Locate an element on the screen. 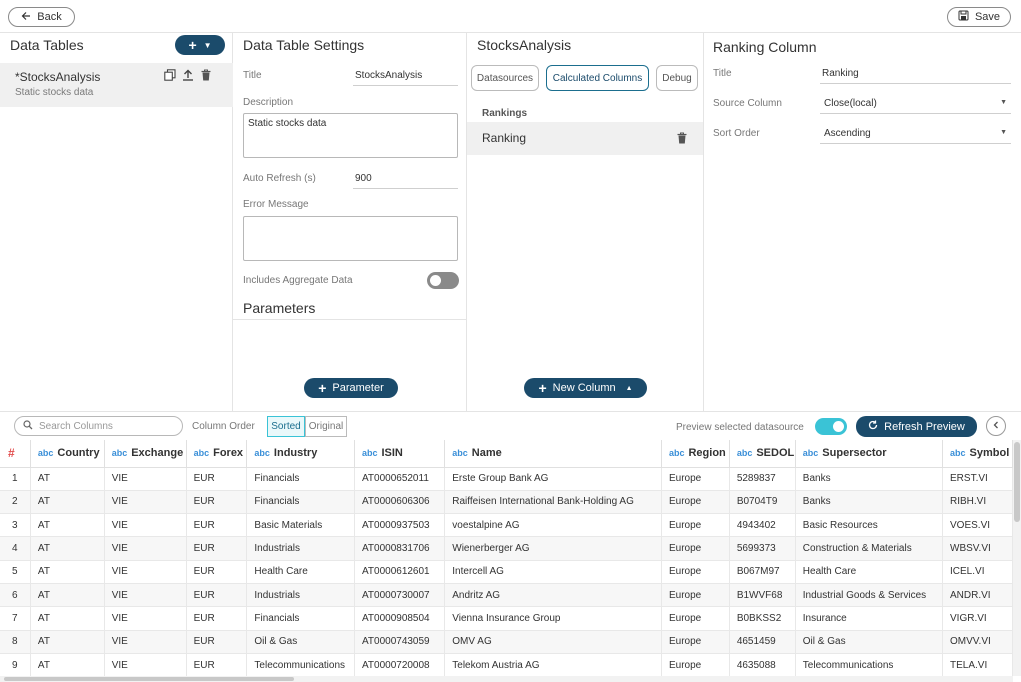 This screenshot has height=682, width=1021. table-cell: ERST.VI is located at coordinates (977, 479).